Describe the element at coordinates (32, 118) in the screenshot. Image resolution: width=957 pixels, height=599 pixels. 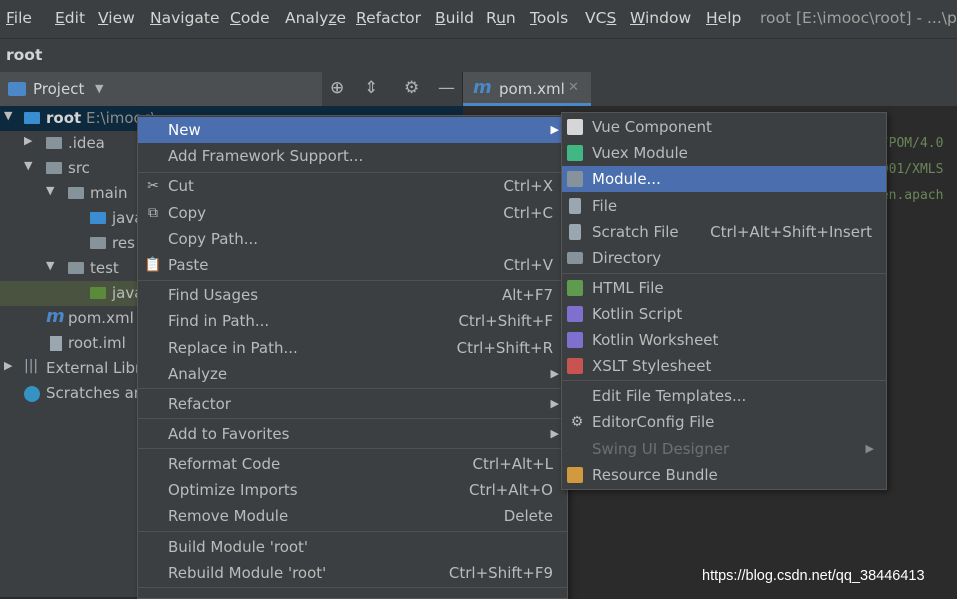
I see `module-folder-icon` at that location.